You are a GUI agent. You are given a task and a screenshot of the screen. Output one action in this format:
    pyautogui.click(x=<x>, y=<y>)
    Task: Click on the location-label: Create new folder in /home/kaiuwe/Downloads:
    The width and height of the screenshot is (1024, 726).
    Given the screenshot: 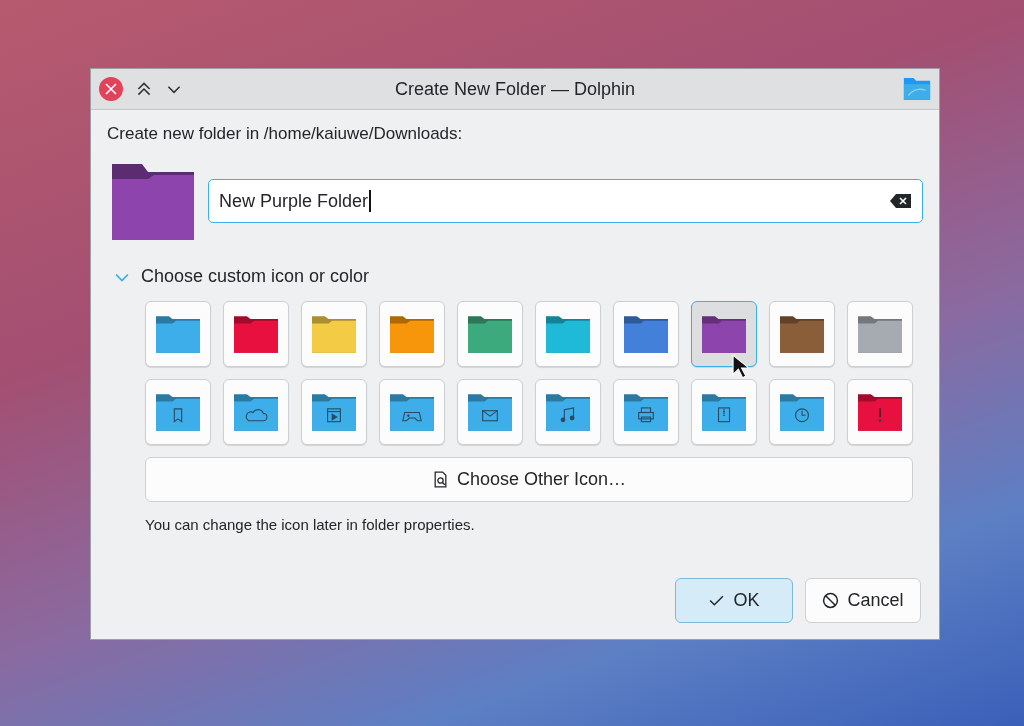 What is the action you would take?
    pyautogui.click(x=285, y=134)
    